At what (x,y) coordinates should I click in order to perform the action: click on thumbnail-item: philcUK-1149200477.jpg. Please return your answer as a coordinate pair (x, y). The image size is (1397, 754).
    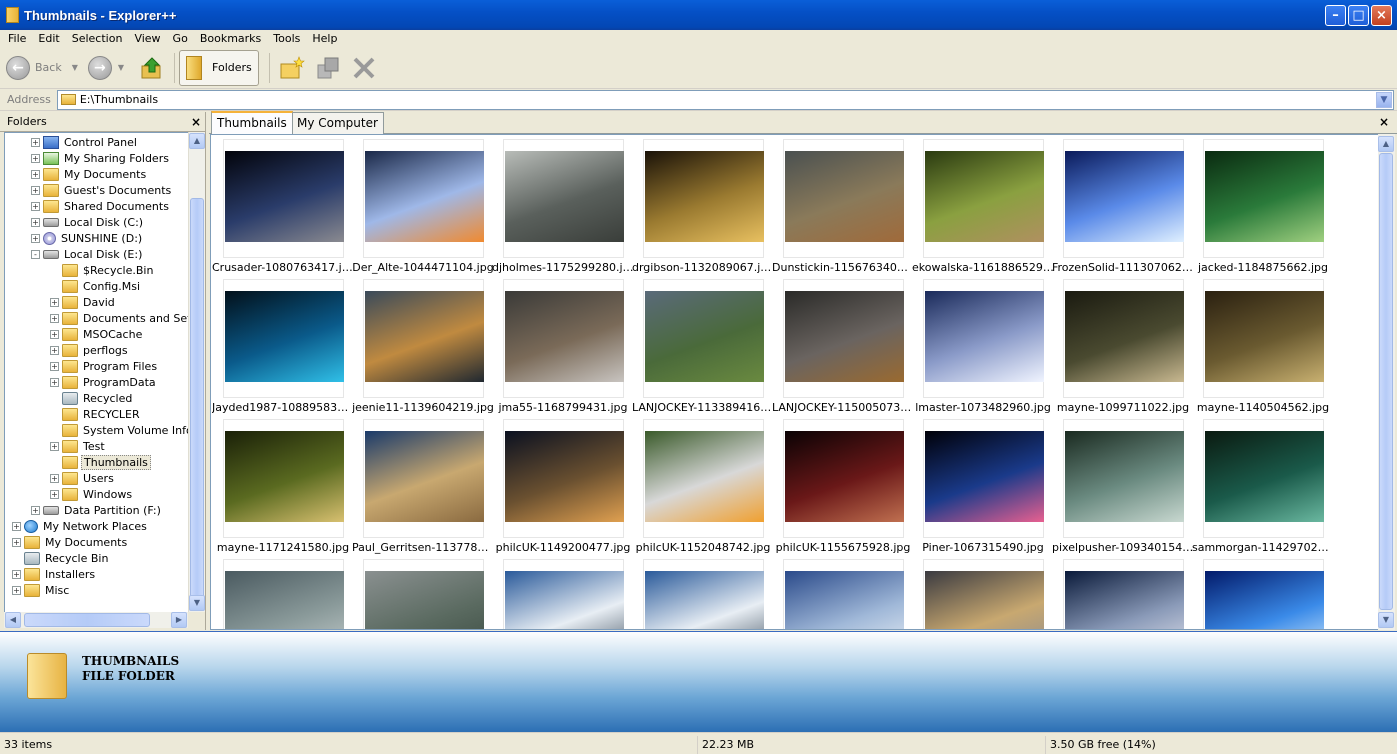
    Looking at the image, I should click on (562, 486).